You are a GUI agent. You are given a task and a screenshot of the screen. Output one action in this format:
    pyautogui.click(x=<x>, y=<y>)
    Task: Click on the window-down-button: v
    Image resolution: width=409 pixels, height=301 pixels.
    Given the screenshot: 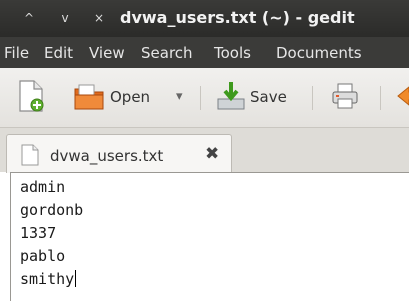 What is the action you would take?
    pyautogui.click(x=65, y=18)
    